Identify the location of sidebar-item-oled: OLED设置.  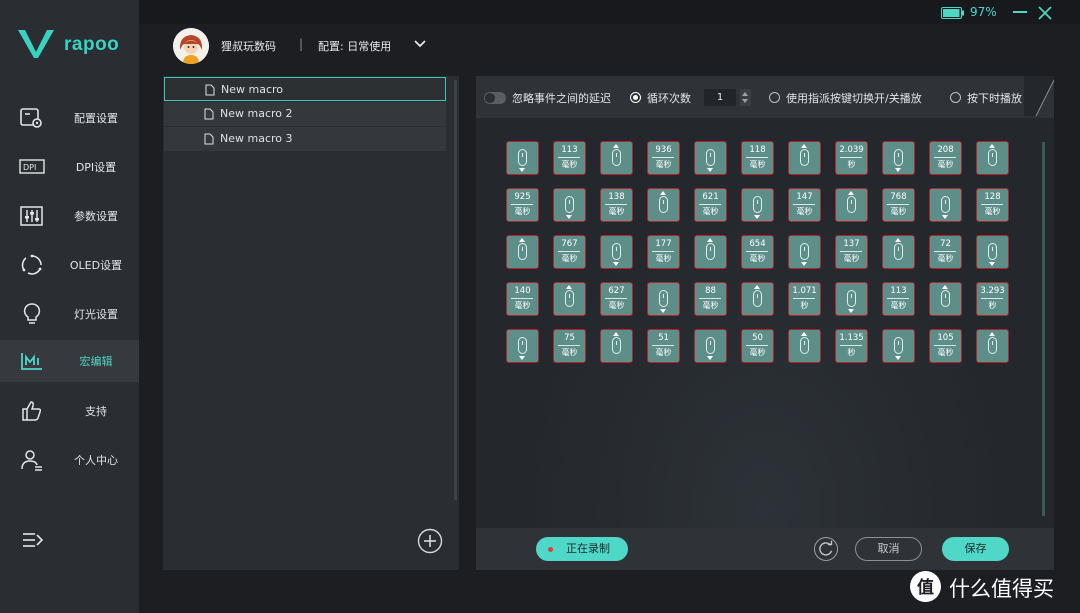
(69, 265).